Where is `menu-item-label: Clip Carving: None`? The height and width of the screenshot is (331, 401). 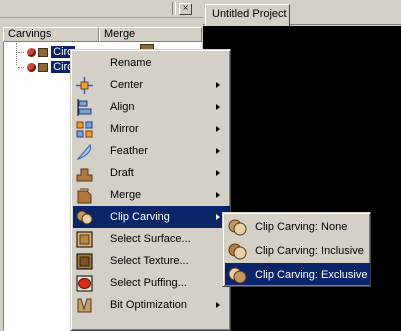
menu-item-label: Clip Carving: None is located at coordinates (301, 227).